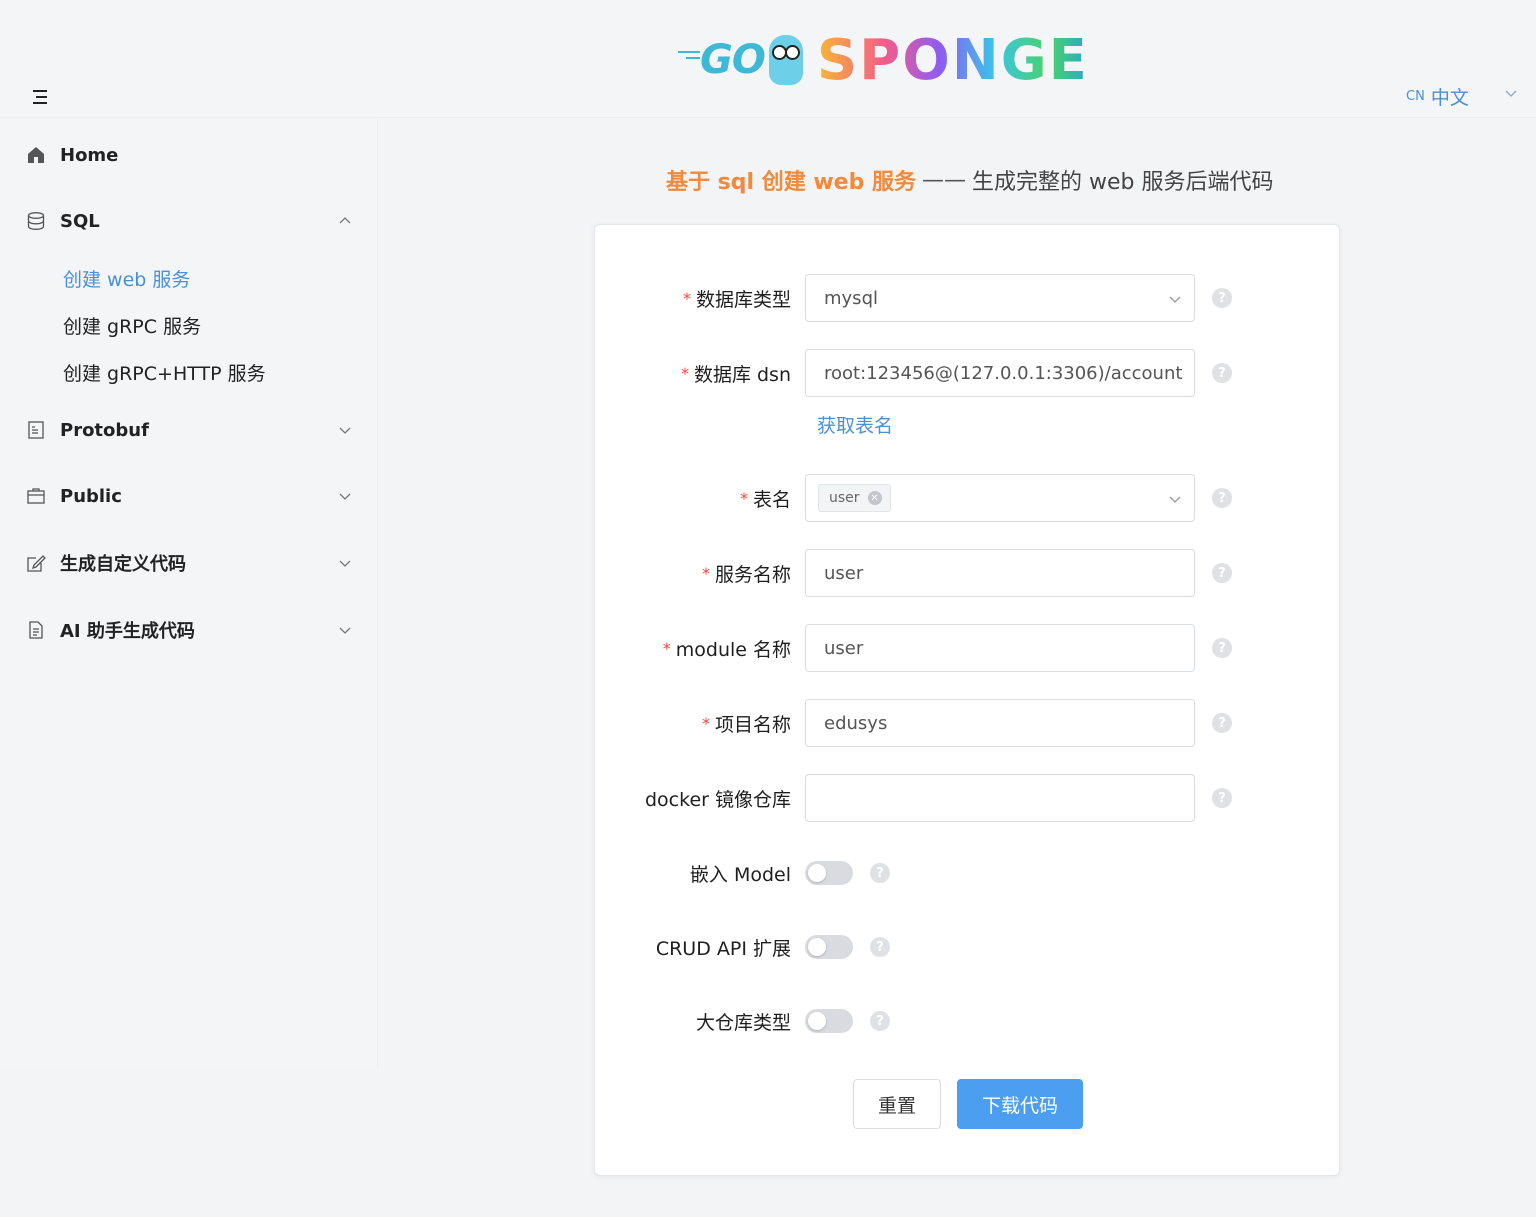  I want to click on language-selector: CN 中文, so click(1461, 96).